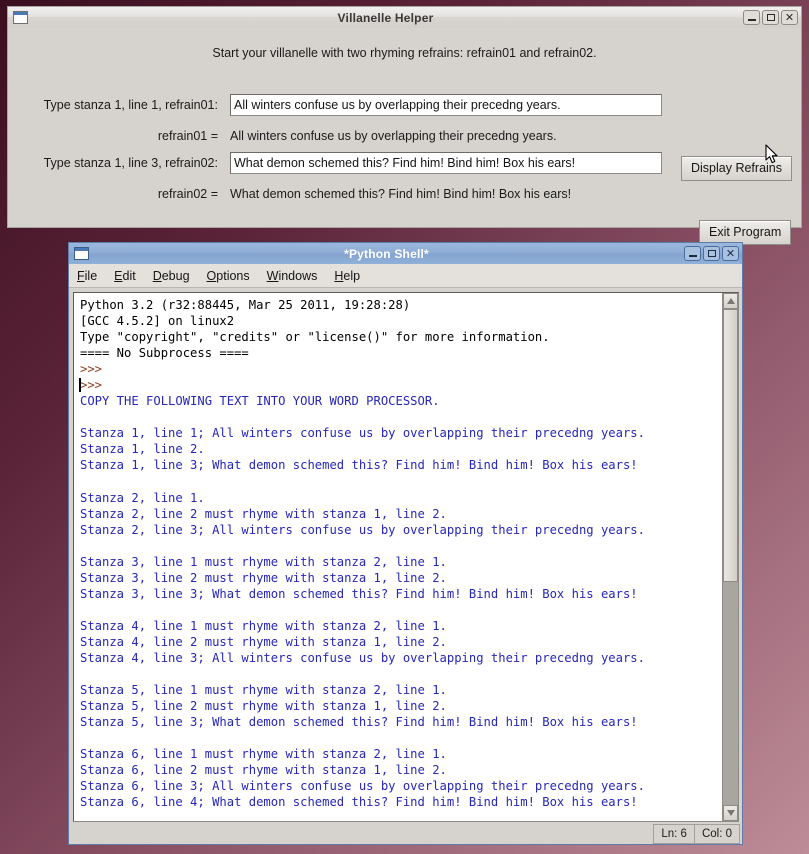 Image resolution: width=809 pixels, height=854 pixels. Describe the element at coordinates (87, 276) in the screenshot. I see `menu-item-file: File` at that location.